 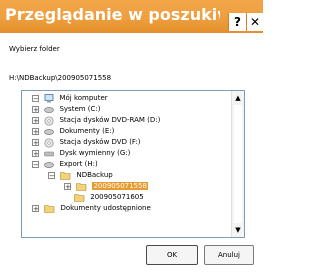 I want to click on selected-path: H:\NDBackup\200905071558, so click(x=60, y=78).